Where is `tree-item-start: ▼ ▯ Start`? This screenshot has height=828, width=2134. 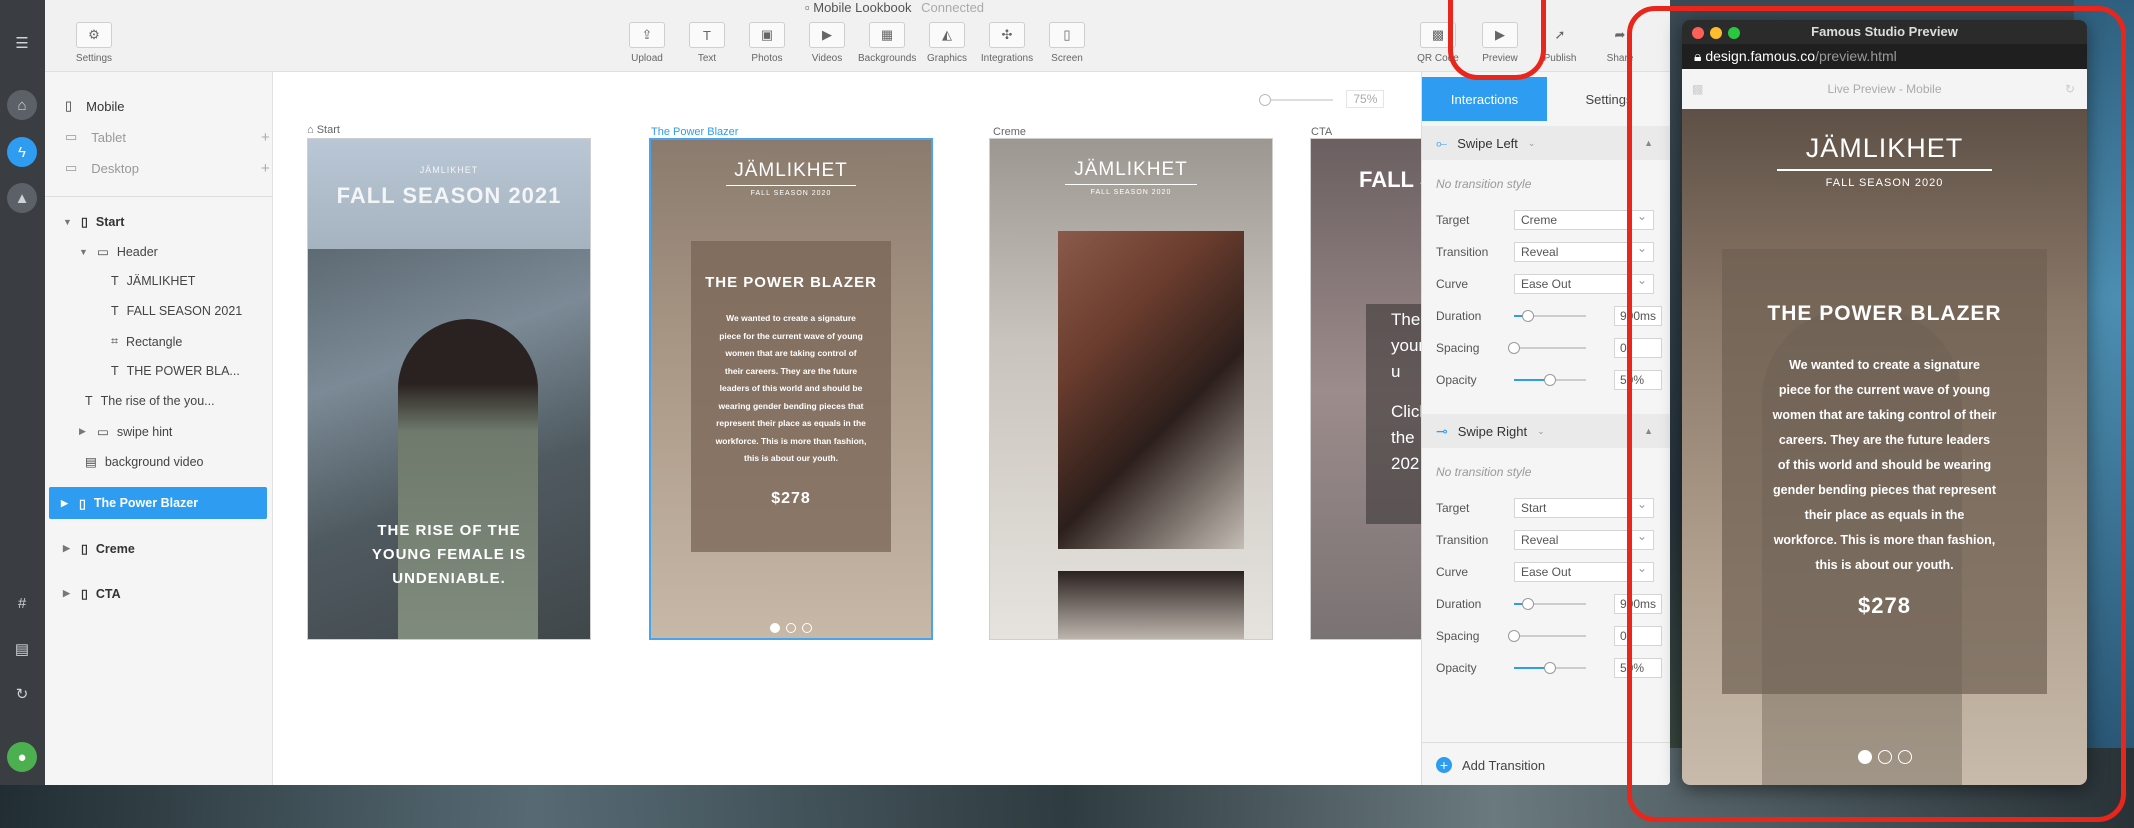
tree-item-start: ▼ ▯ Start is located at coordinates (93, 222).